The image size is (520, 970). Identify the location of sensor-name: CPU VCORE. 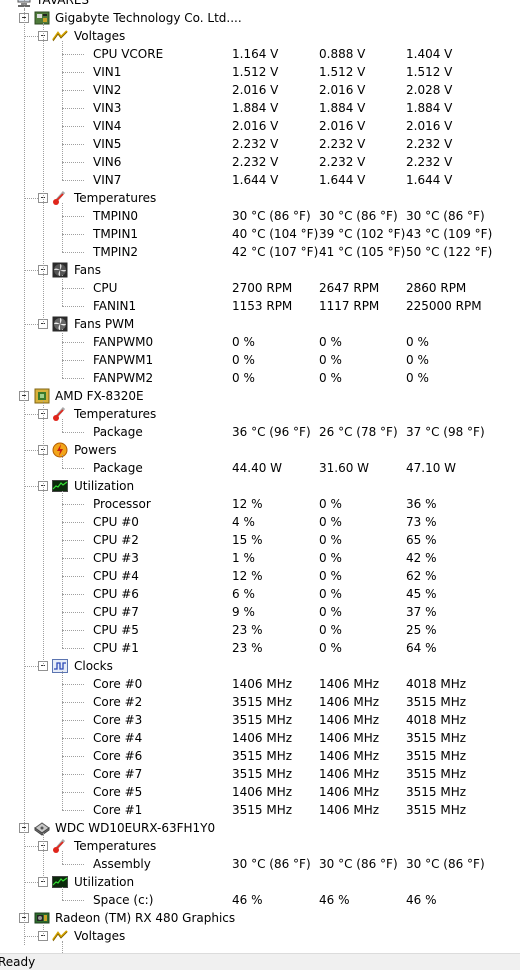
(128, 54).